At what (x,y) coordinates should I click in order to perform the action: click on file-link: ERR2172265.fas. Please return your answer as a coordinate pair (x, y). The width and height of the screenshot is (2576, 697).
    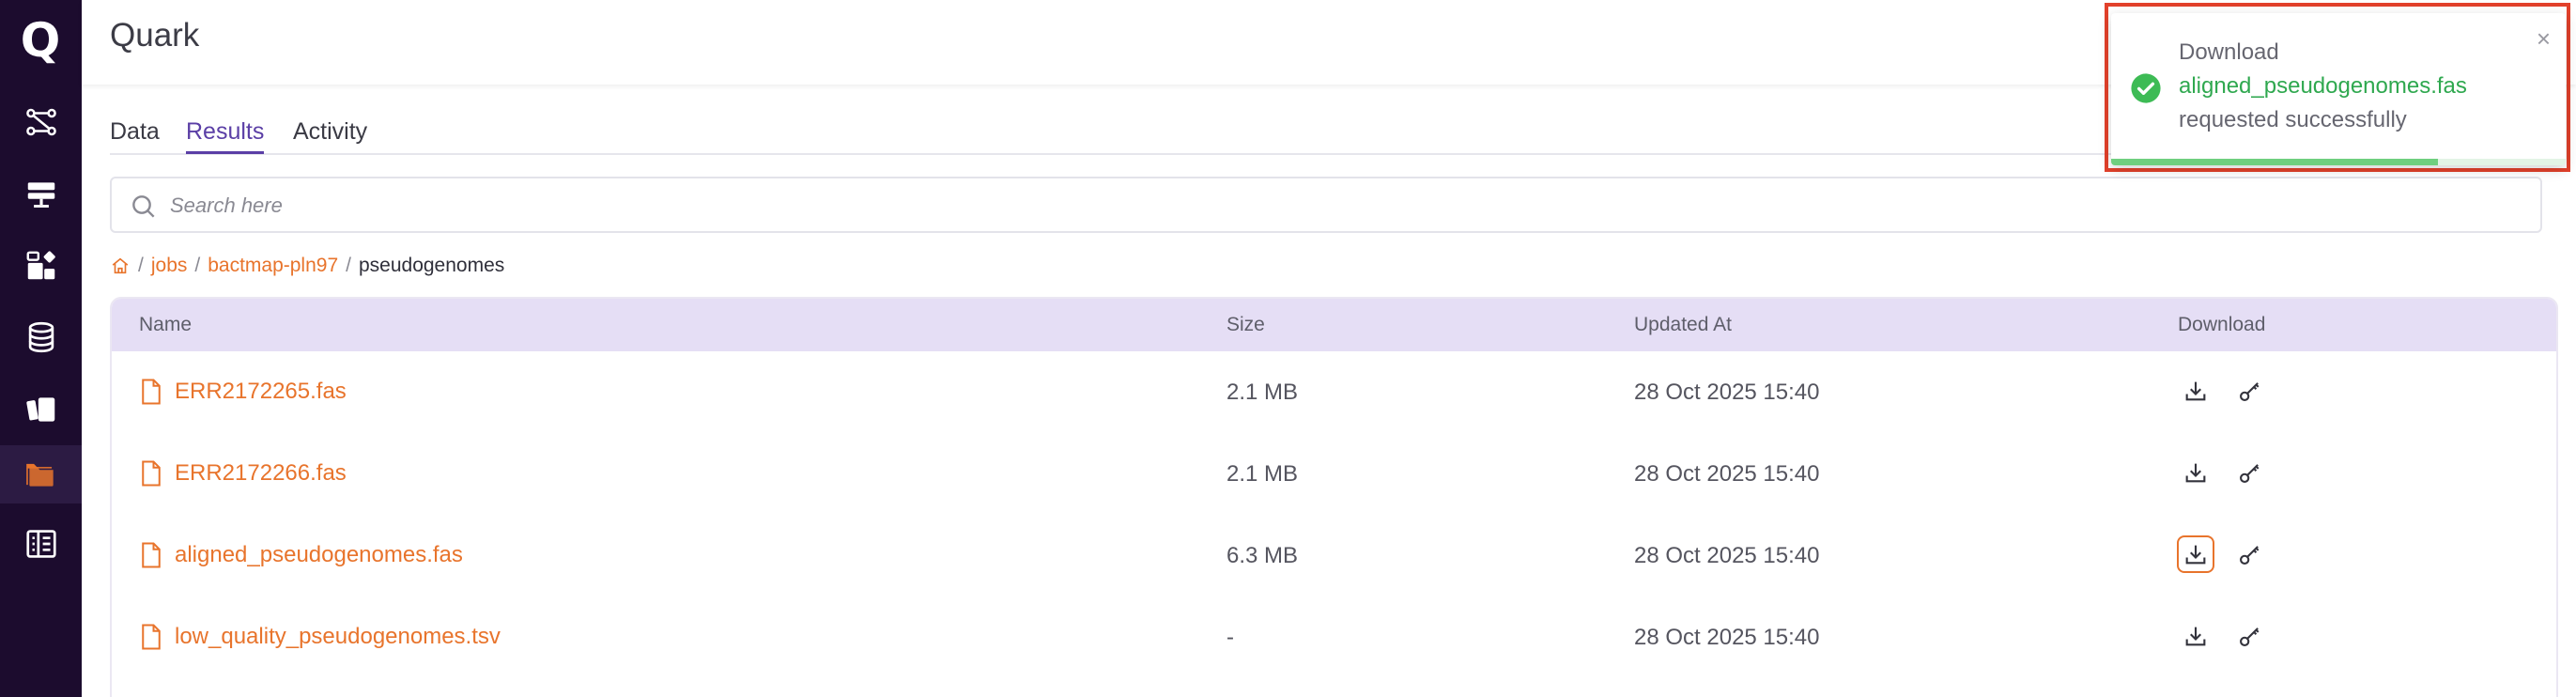
    Looking at the image, I should click on (243, 392).